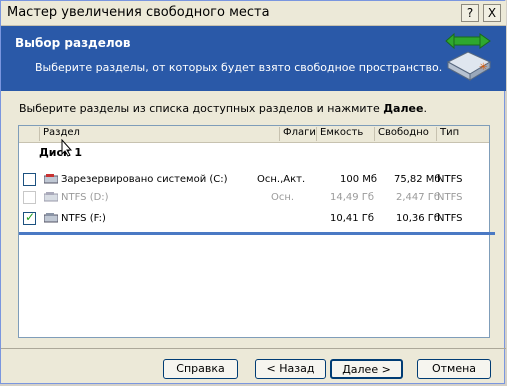  Describe the element at coordinates (254, 198) in the screenshot. I see `table-row: NTFS (D:) Осн. 14,49 Гб 2,447 Гб NTFS` at that location.